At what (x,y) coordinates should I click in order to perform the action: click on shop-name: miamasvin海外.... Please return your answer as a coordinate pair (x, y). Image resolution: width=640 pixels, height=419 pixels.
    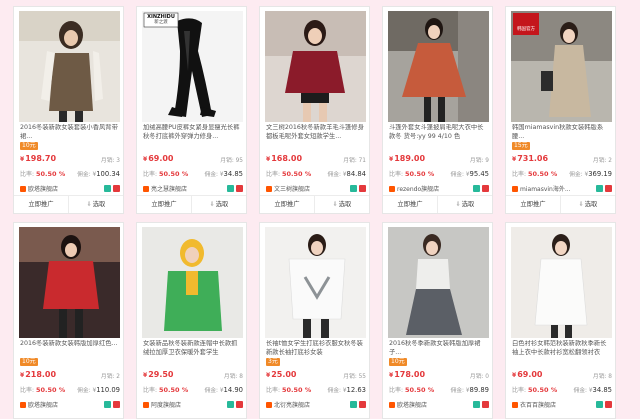
    Looking at the image, I should click on (545, 189).